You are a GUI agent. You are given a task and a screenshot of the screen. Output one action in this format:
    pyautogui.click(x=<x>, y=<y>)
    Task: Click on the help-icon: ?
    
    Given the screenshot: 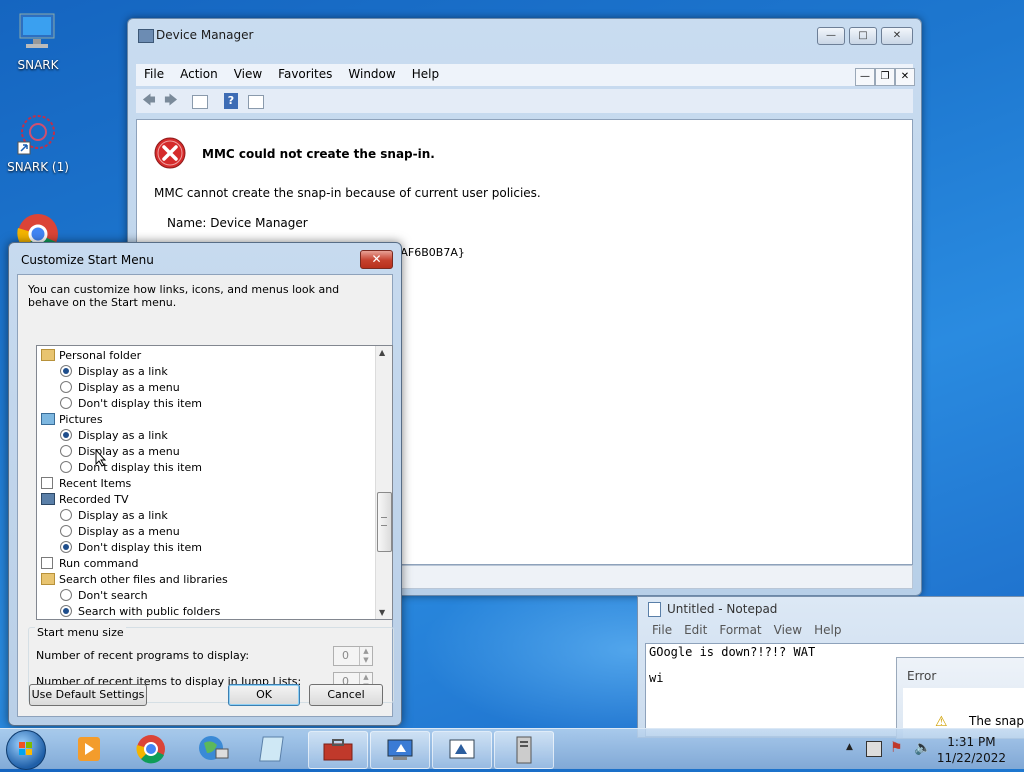 What is the action you would take?
    pyautogui.click(x=231, y=101)
    